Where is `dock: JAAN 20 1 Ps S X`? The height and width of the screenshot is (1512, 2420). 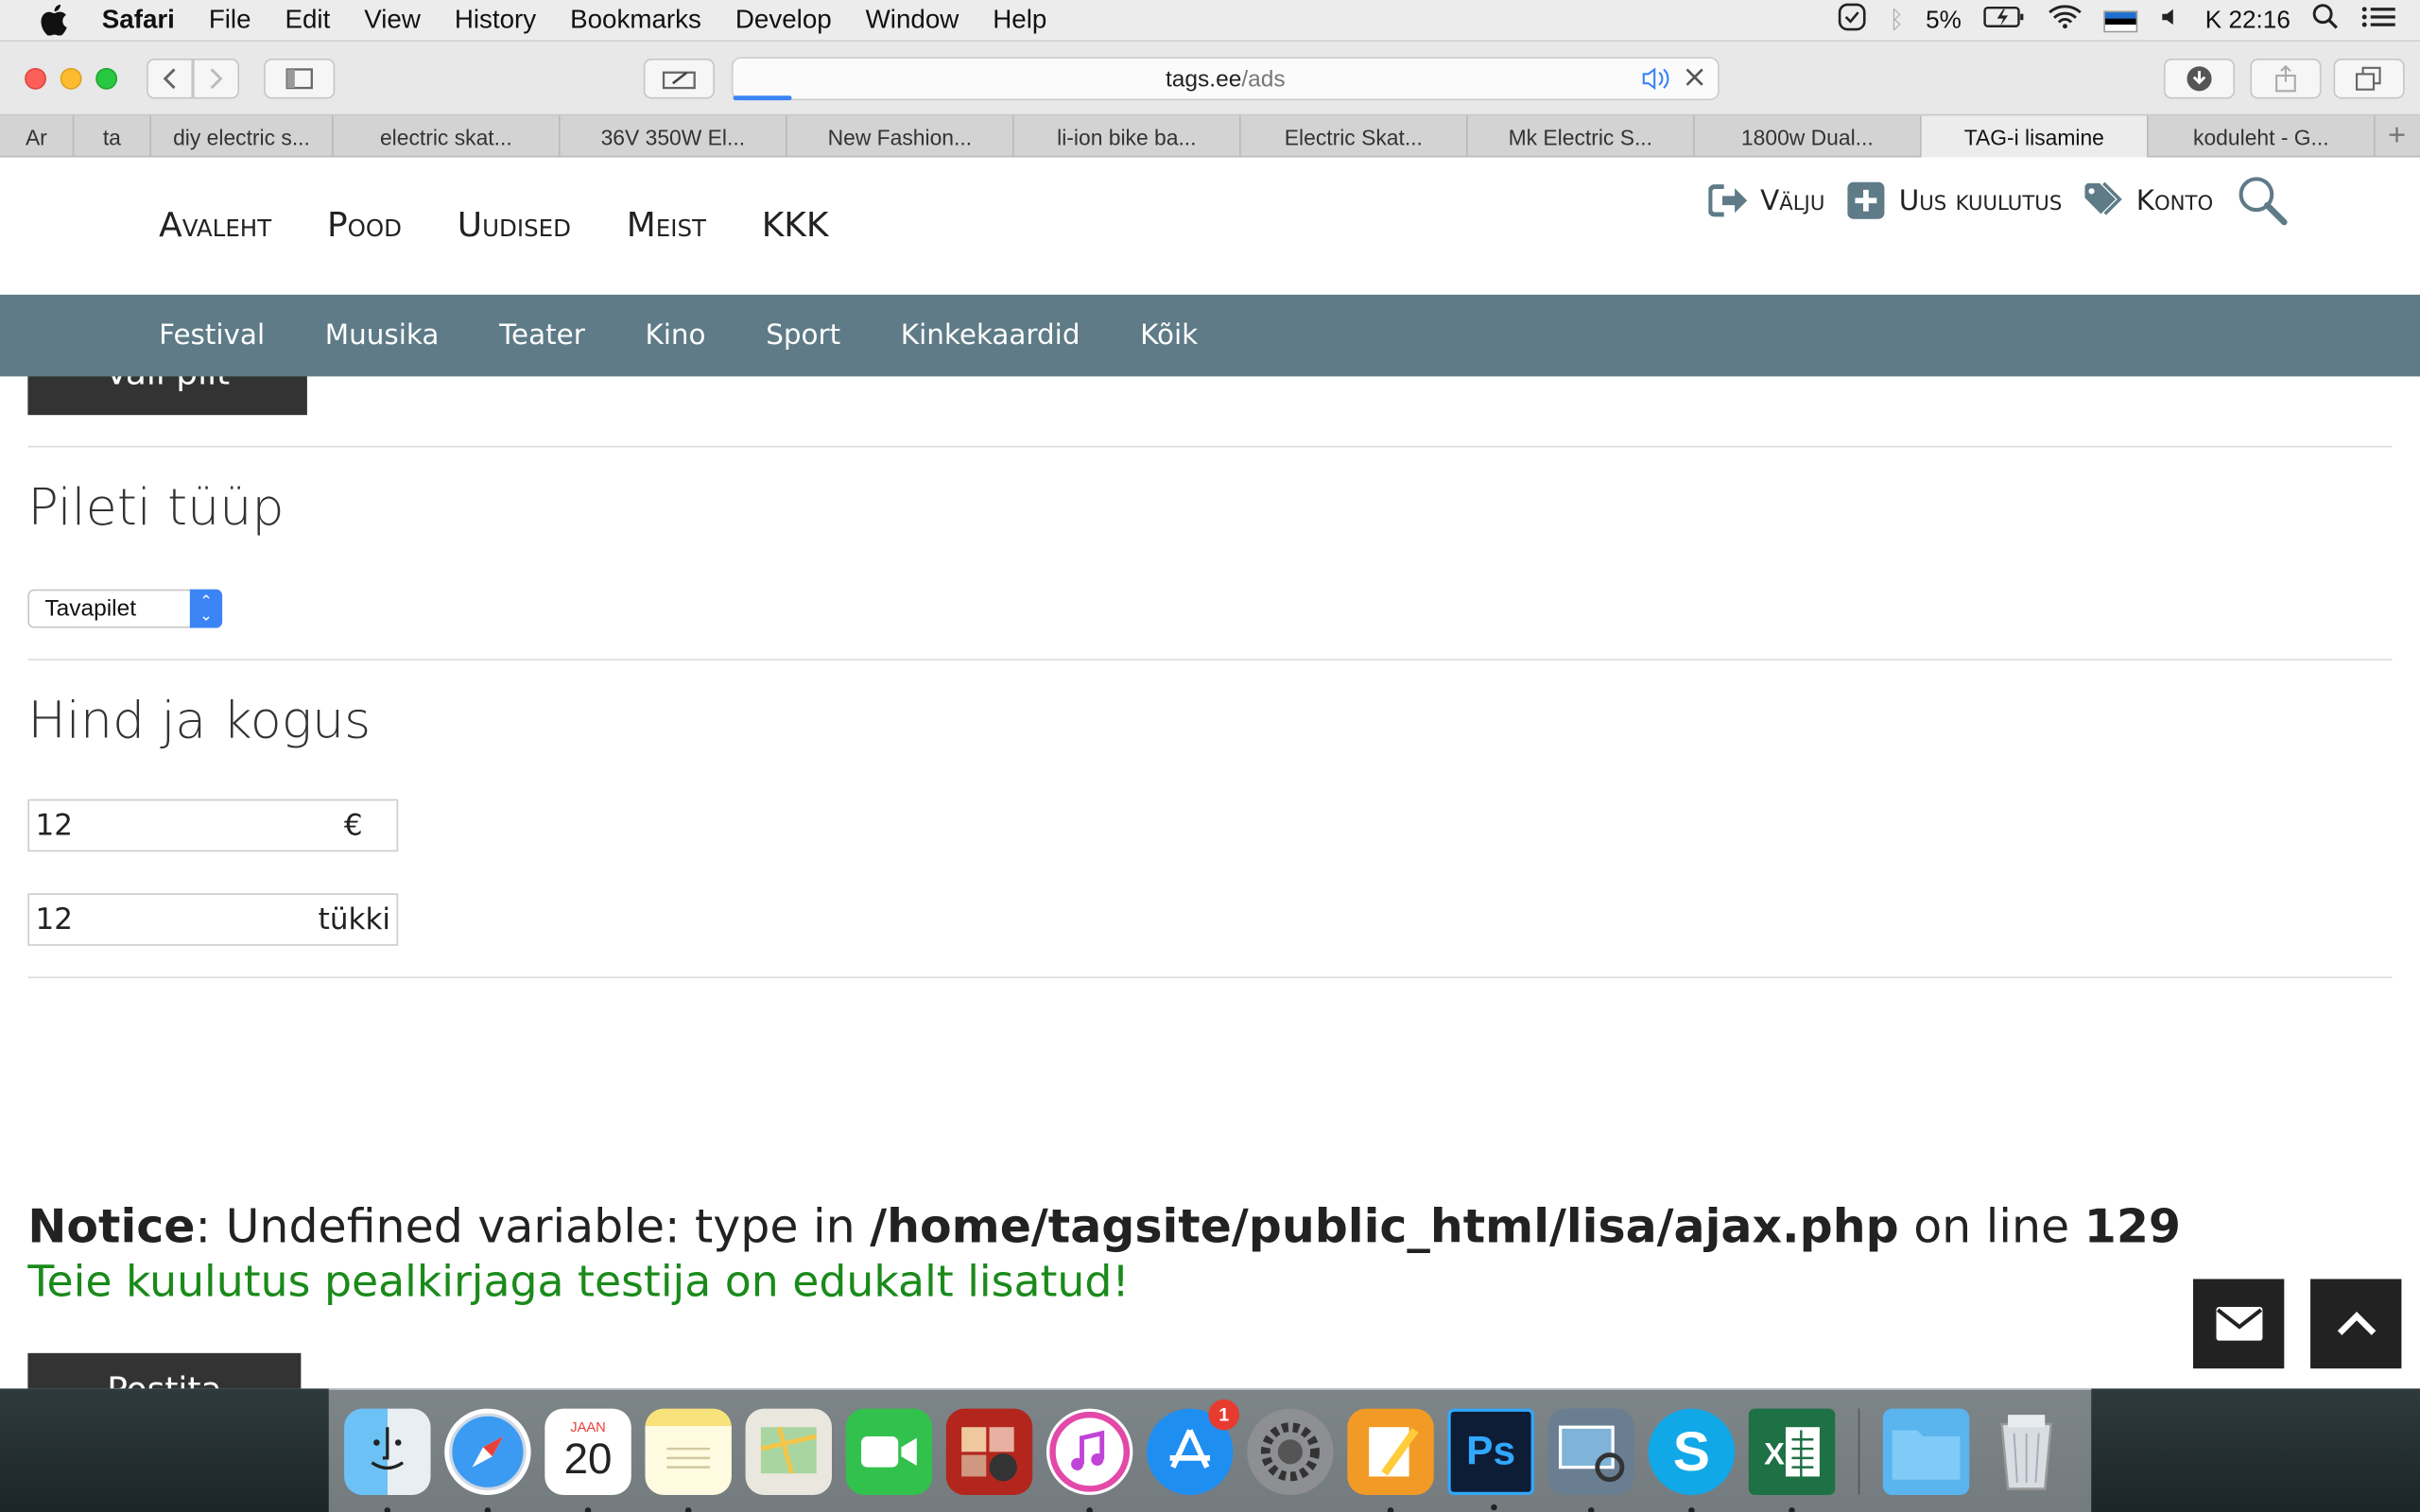 dock: JAAN 20 1 Ps S X is located at coordinates (1210, 1450).